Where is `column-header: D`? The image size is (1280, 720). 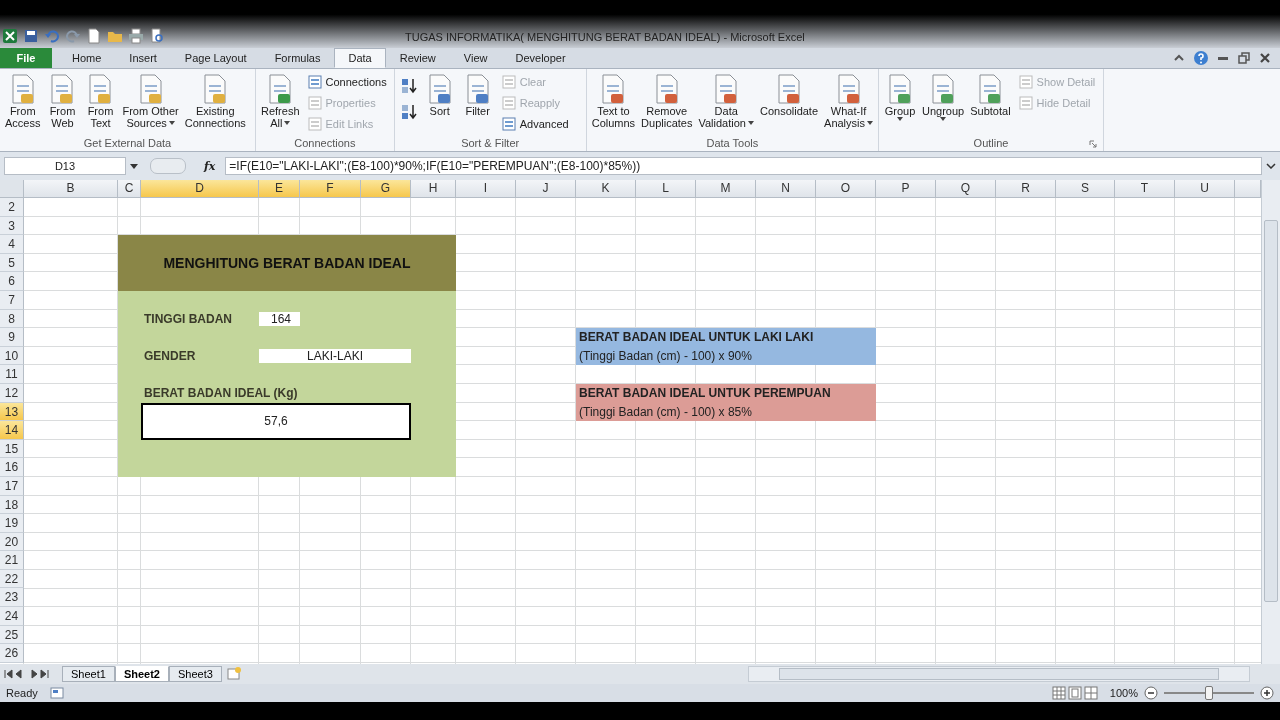
column-header: D is located at coordinates (200, 189).